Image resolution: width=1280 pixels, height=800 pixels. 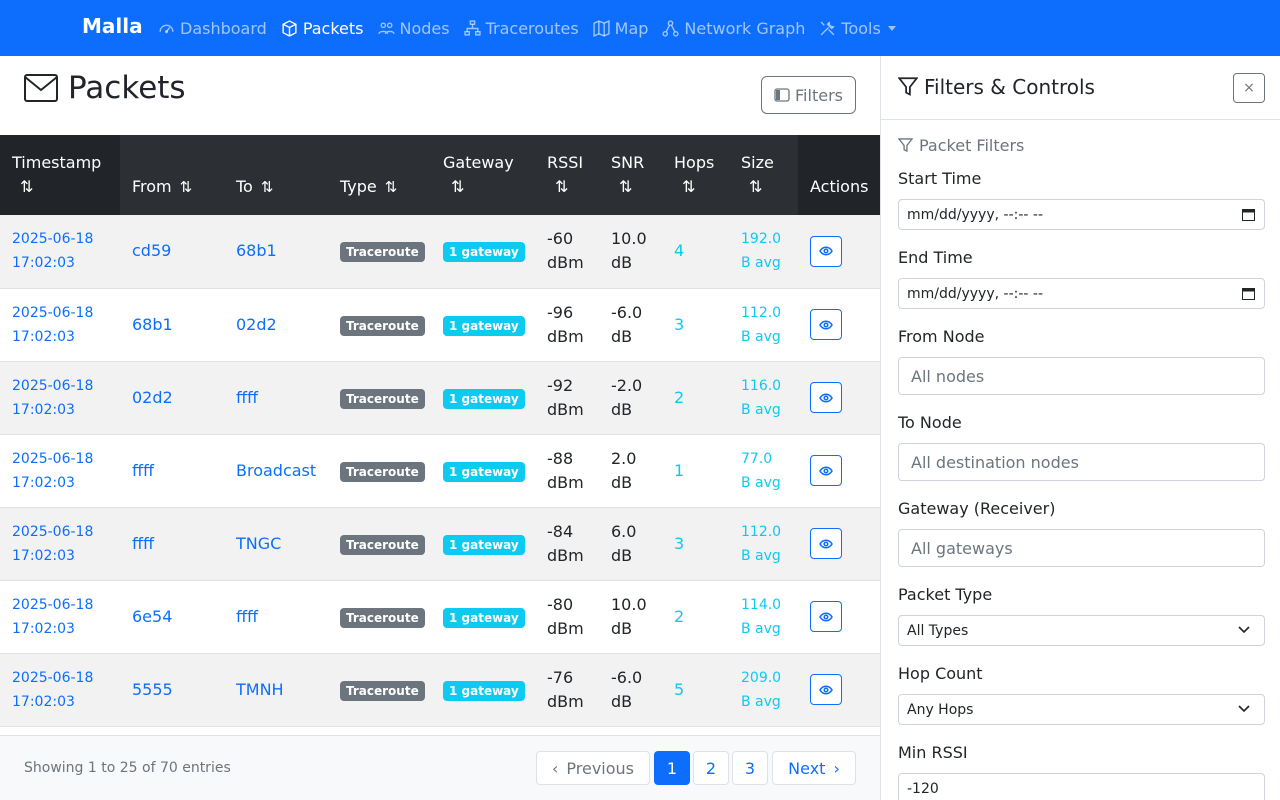 What do you see at coordinates (750, 768) in the screenshot?
I see `page-3-button: 3` at bounding box center [750, 768].